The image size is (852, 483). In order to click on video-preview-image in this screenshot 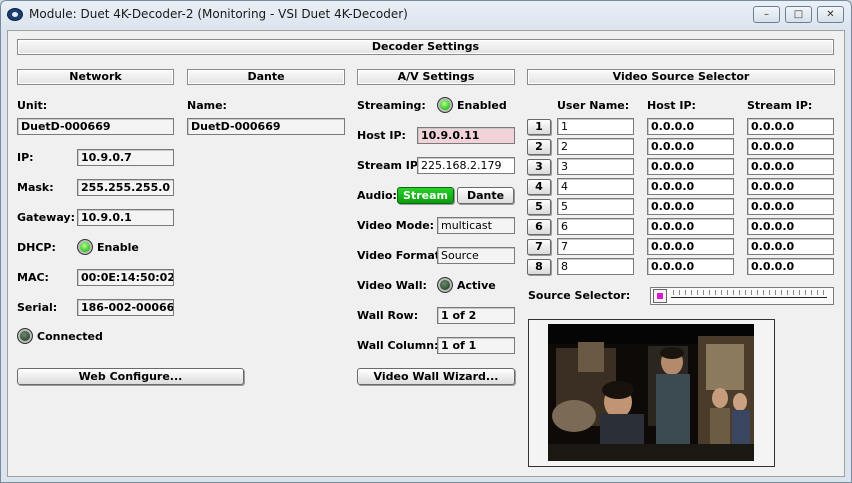, I will do `click(651, 392)`.